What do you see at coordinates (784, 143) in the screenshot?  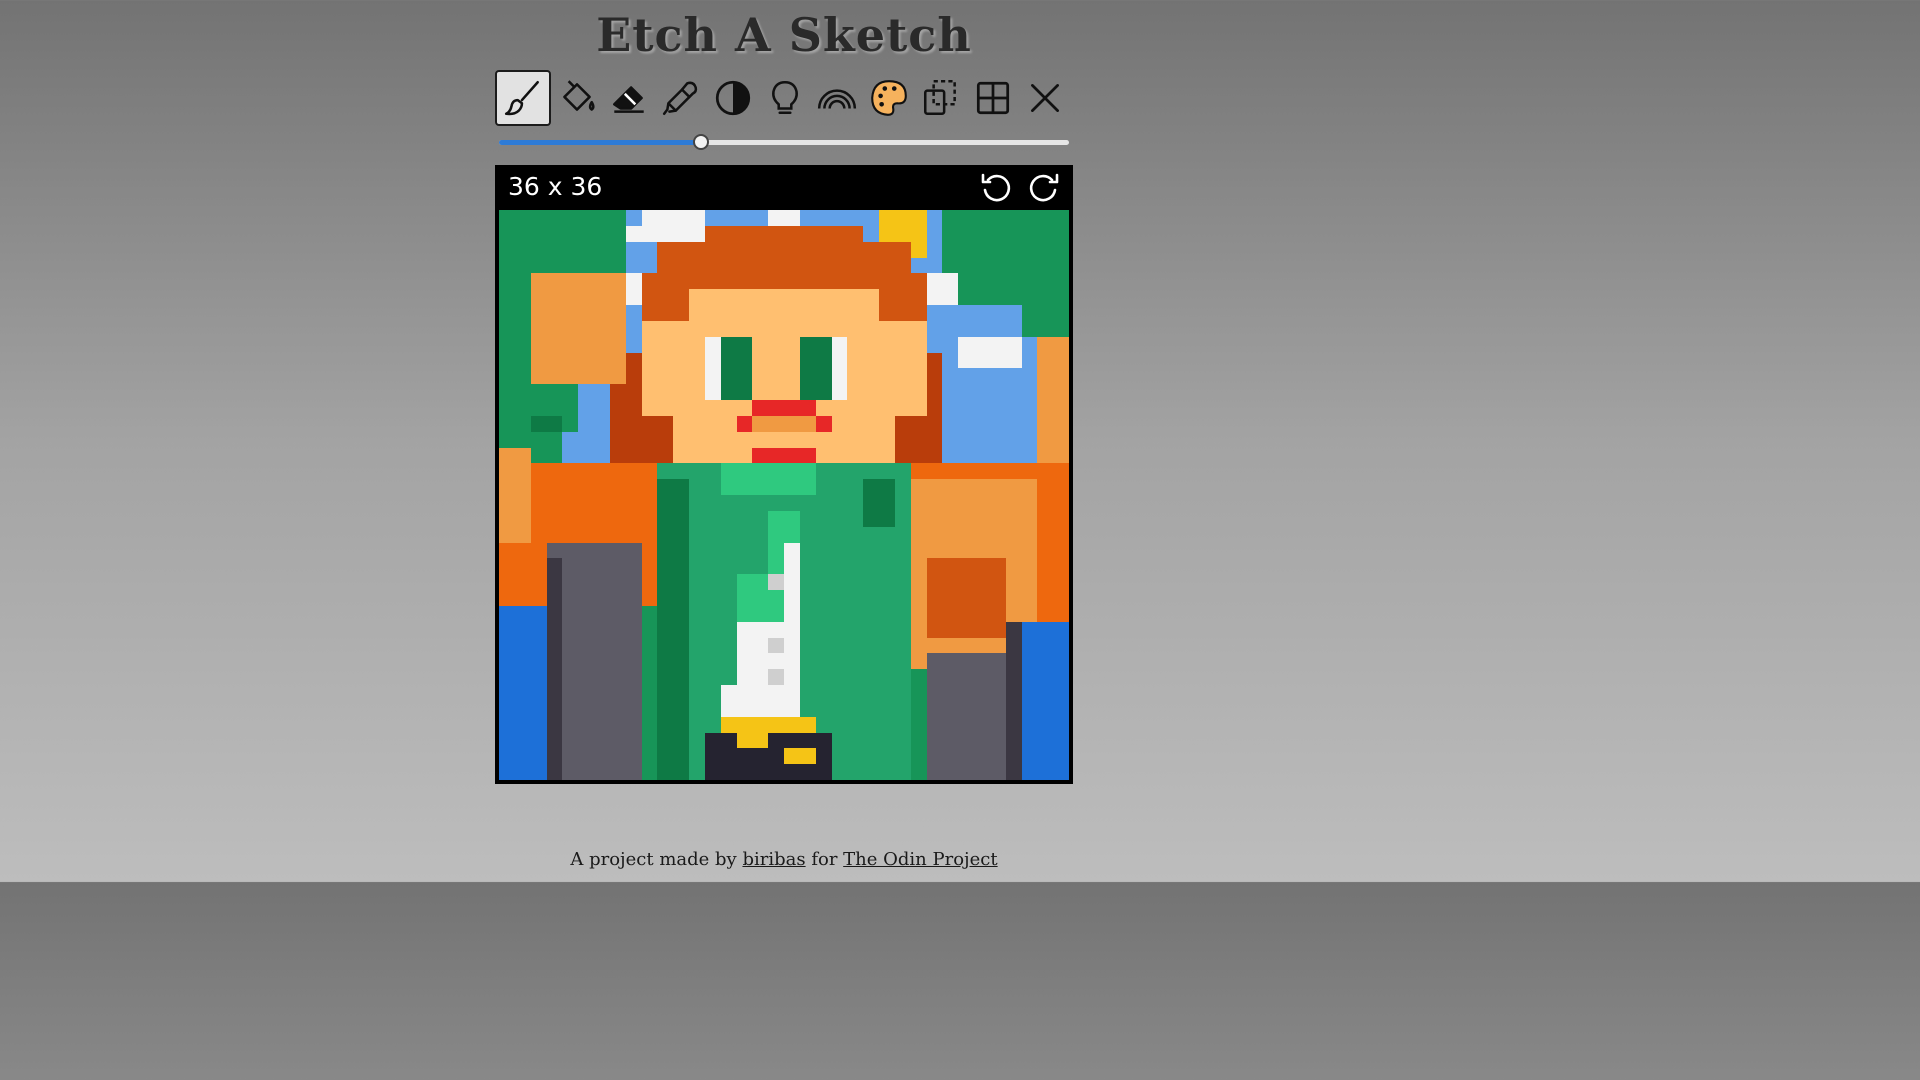 I see `grid-size-slider` at bounding box center [784, 143].